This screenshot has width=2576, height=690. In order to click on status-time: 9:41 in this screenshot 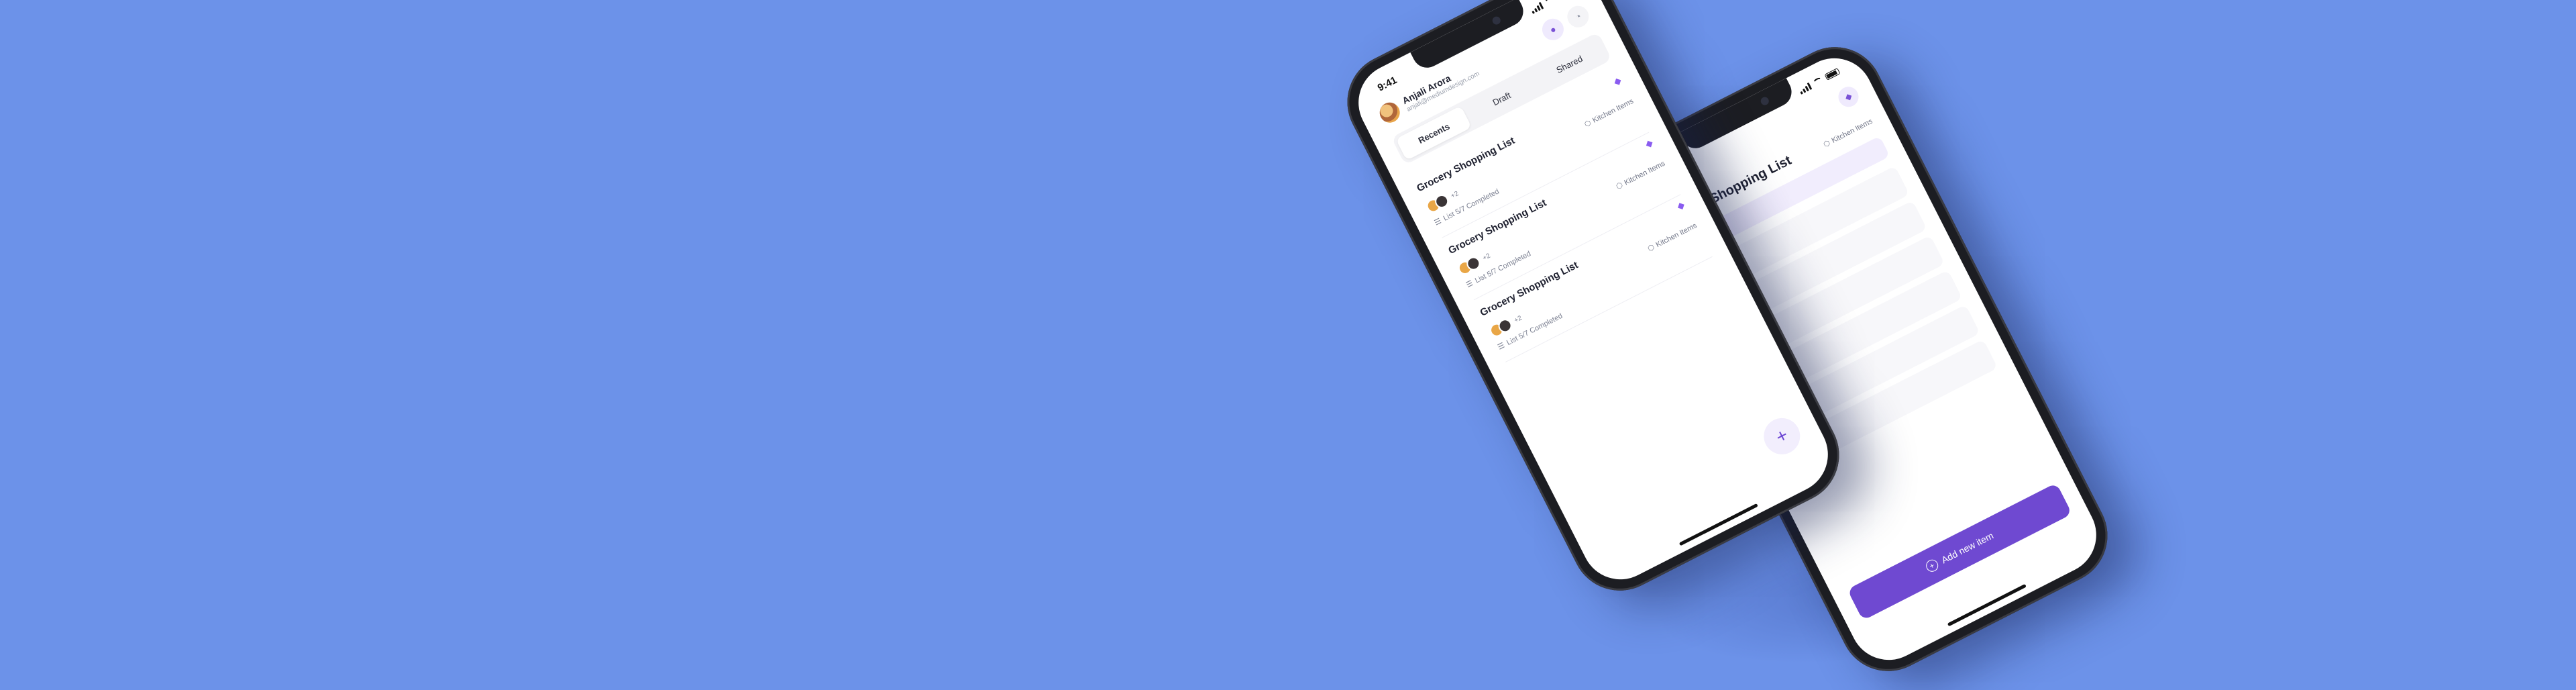, I will do `click(1387, 84)`.